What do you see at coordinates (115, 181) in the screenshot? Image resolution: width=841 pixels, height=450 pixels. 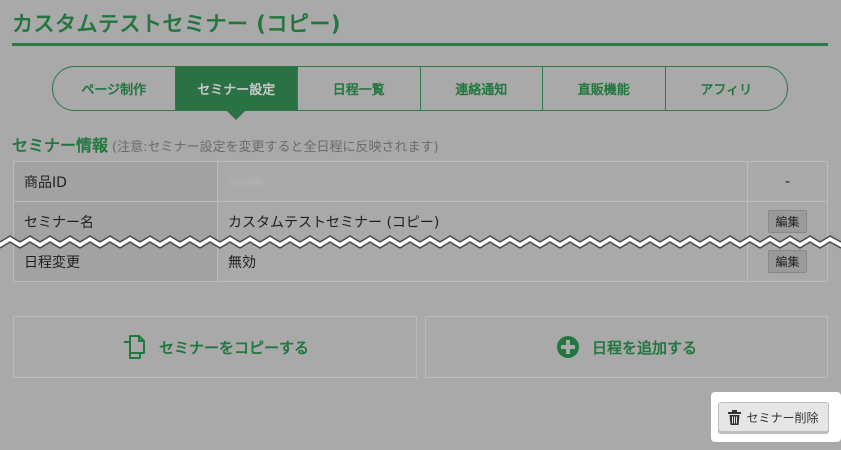 I see `row-key: 商品ID` at bounding box center [115, 181].